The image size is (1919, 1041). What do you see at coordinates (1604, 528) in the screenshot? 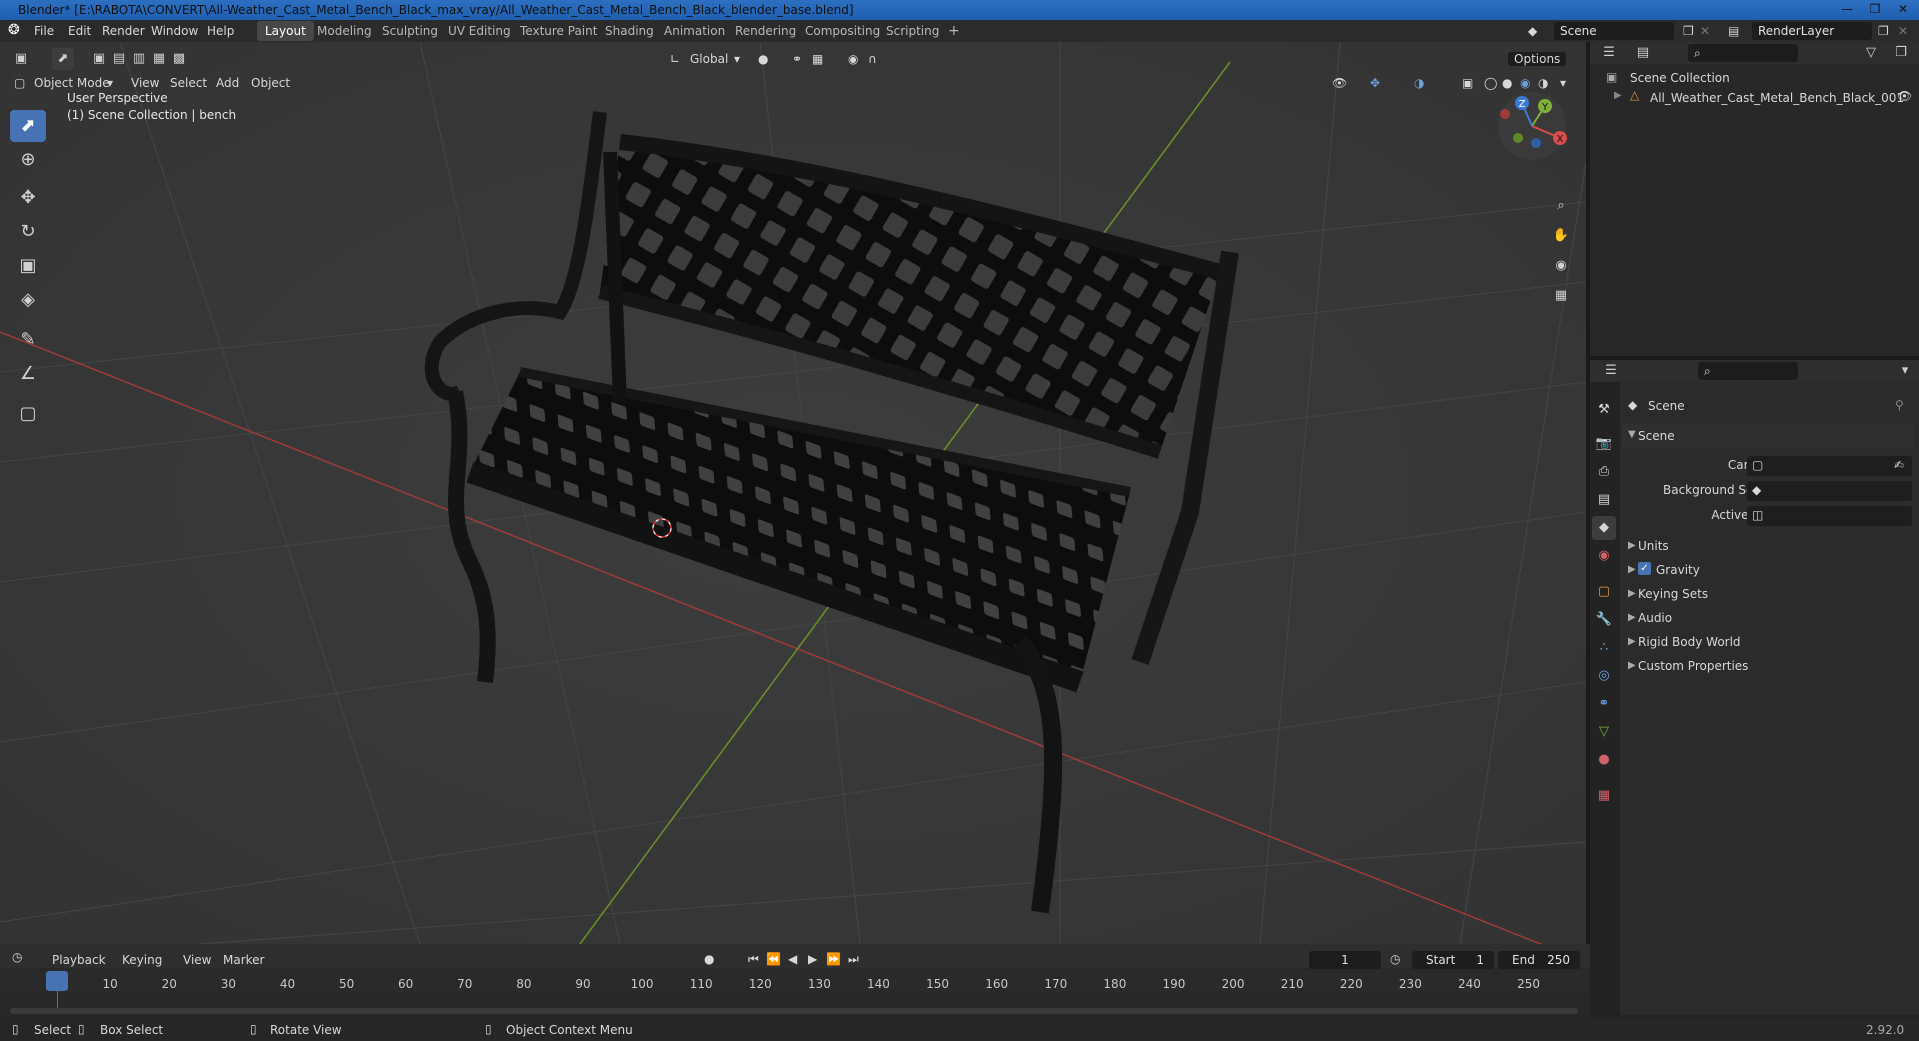
I see `scene-tab-icon: ◆` at bounding box center [1604, 528].